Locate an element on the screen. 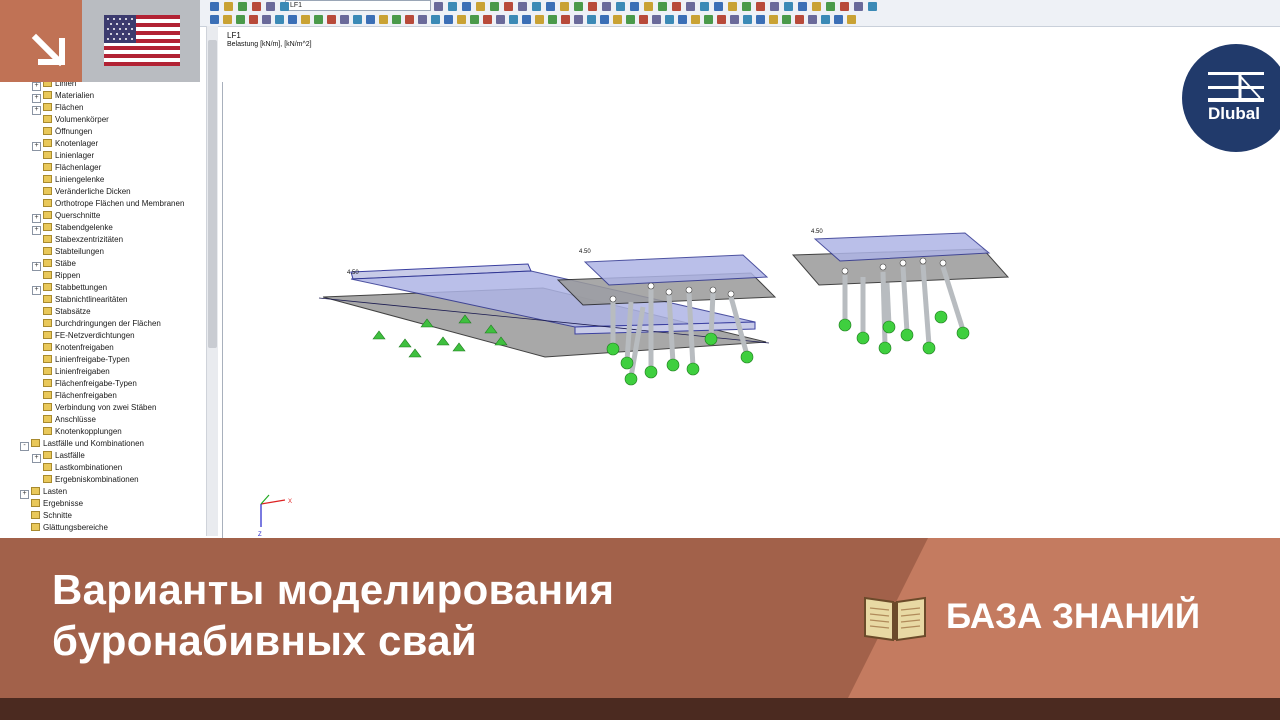 The width and height of the screenshot is (1280, 720). tree-item: Verbindung von zwei Stäben is located at coordinates (94, 408).